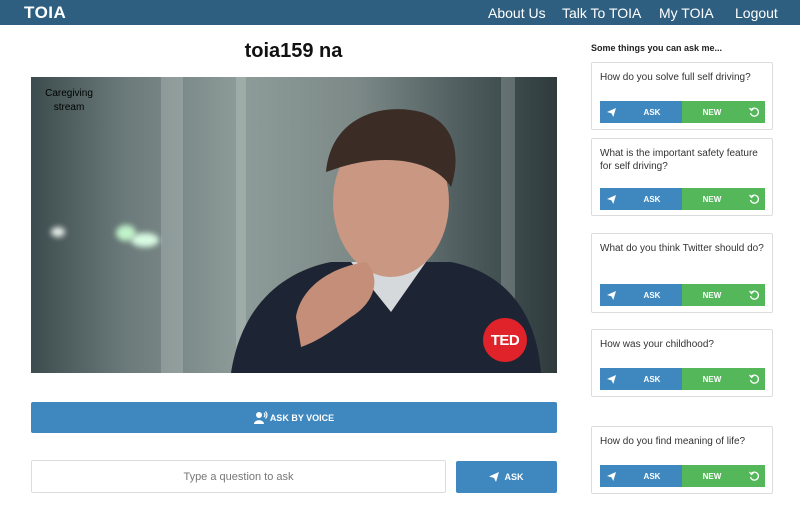 This screenshot has height=515, width=800. I want to click on ted-logo: TED, so click(505, 340).